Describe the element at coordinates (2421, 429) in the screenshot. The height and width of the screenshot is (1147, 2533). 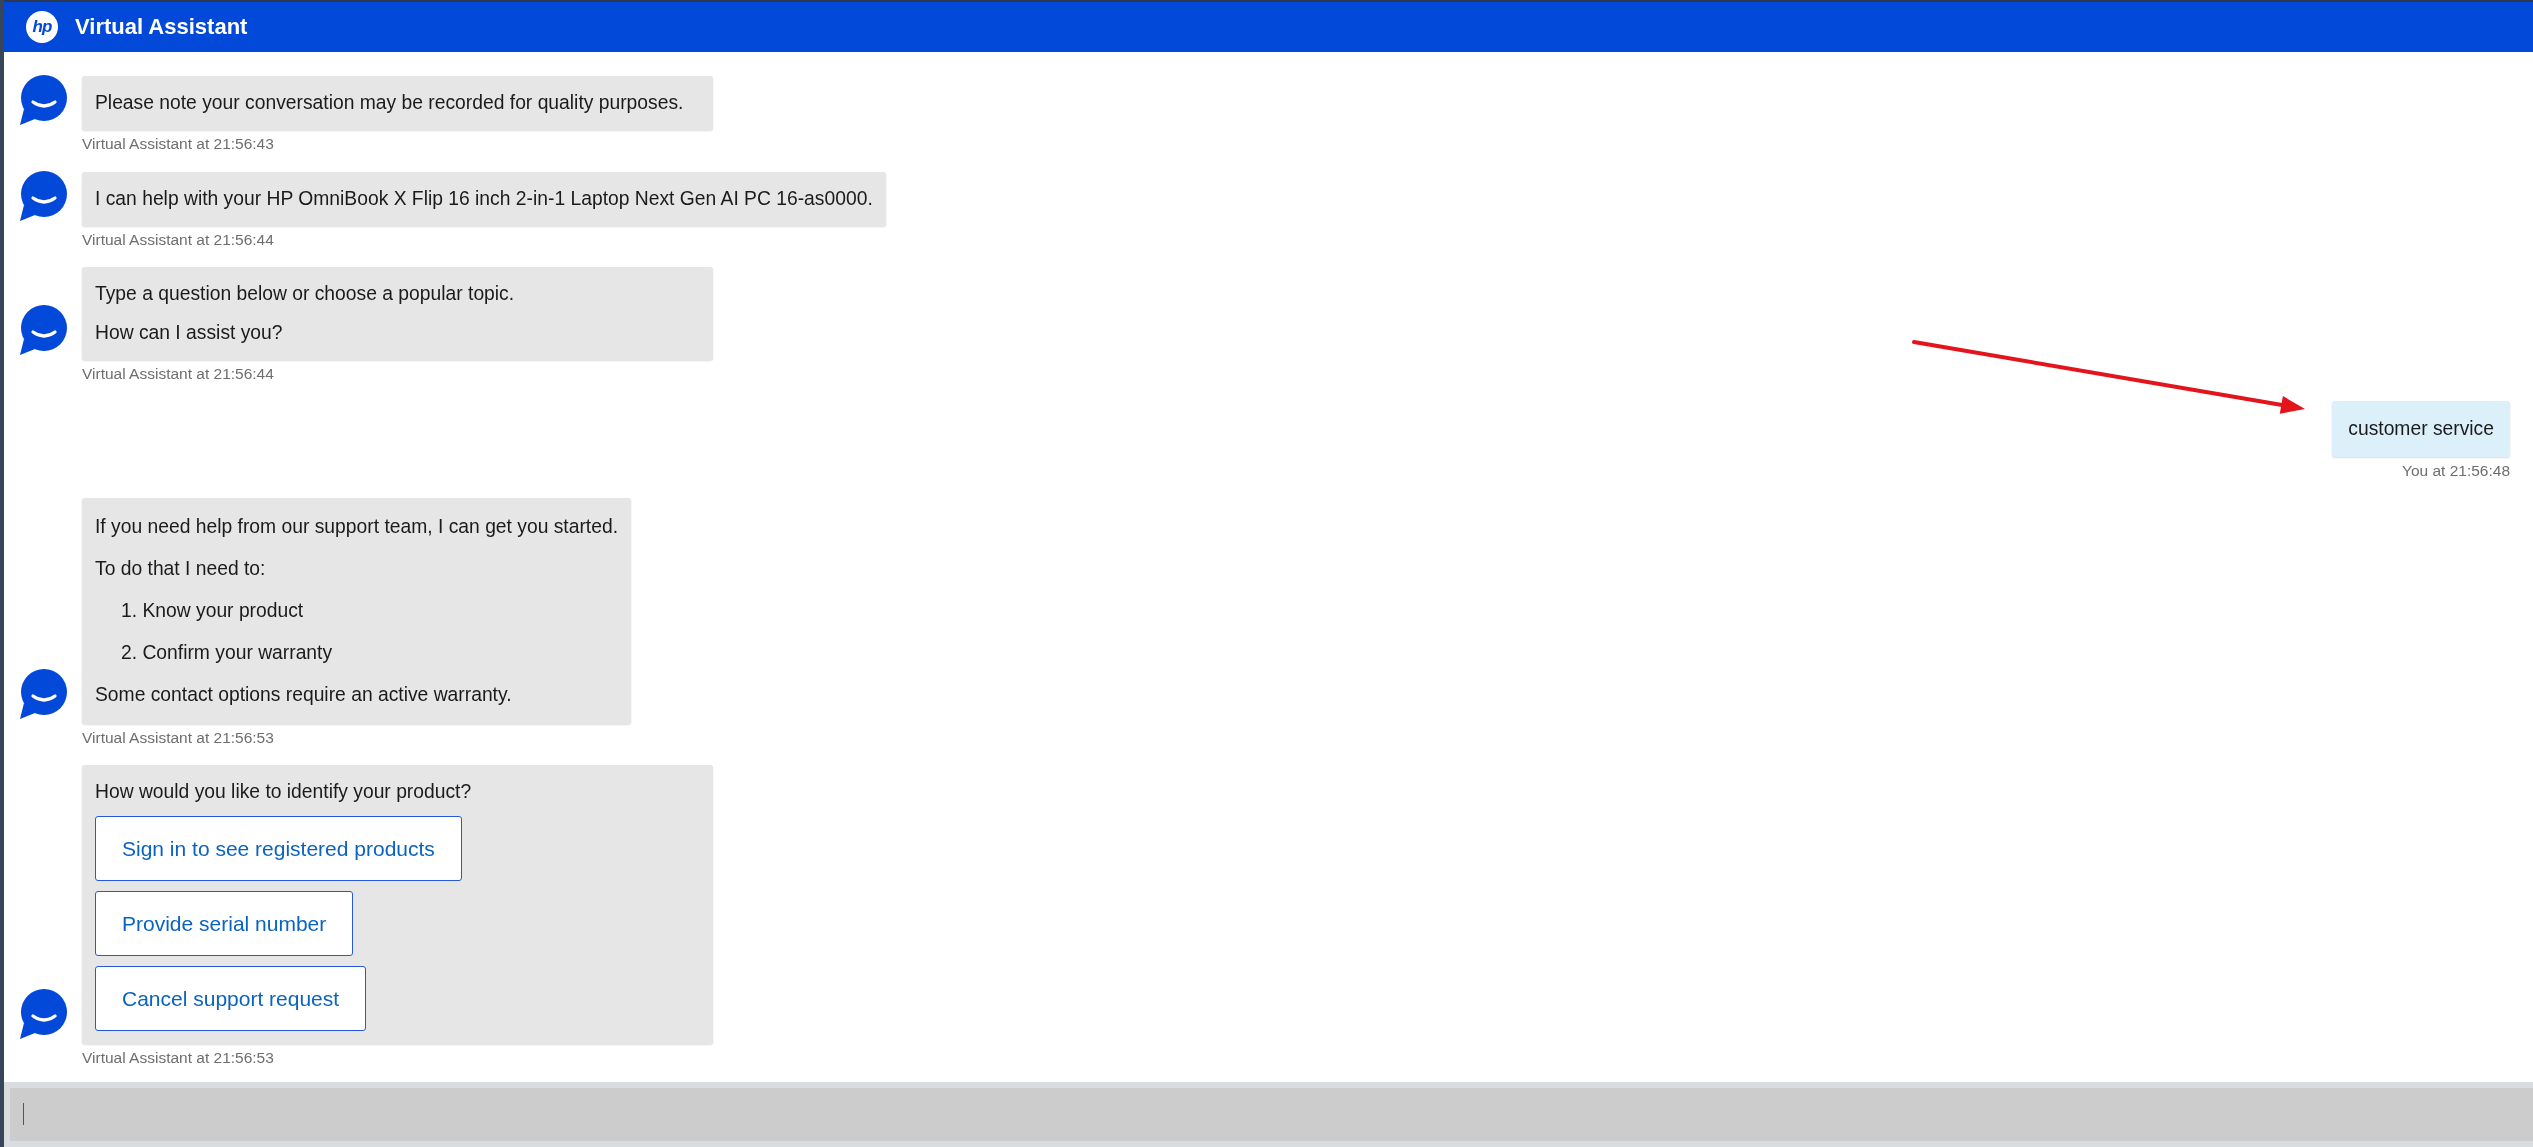
I see `message-text: customer service` at that location.